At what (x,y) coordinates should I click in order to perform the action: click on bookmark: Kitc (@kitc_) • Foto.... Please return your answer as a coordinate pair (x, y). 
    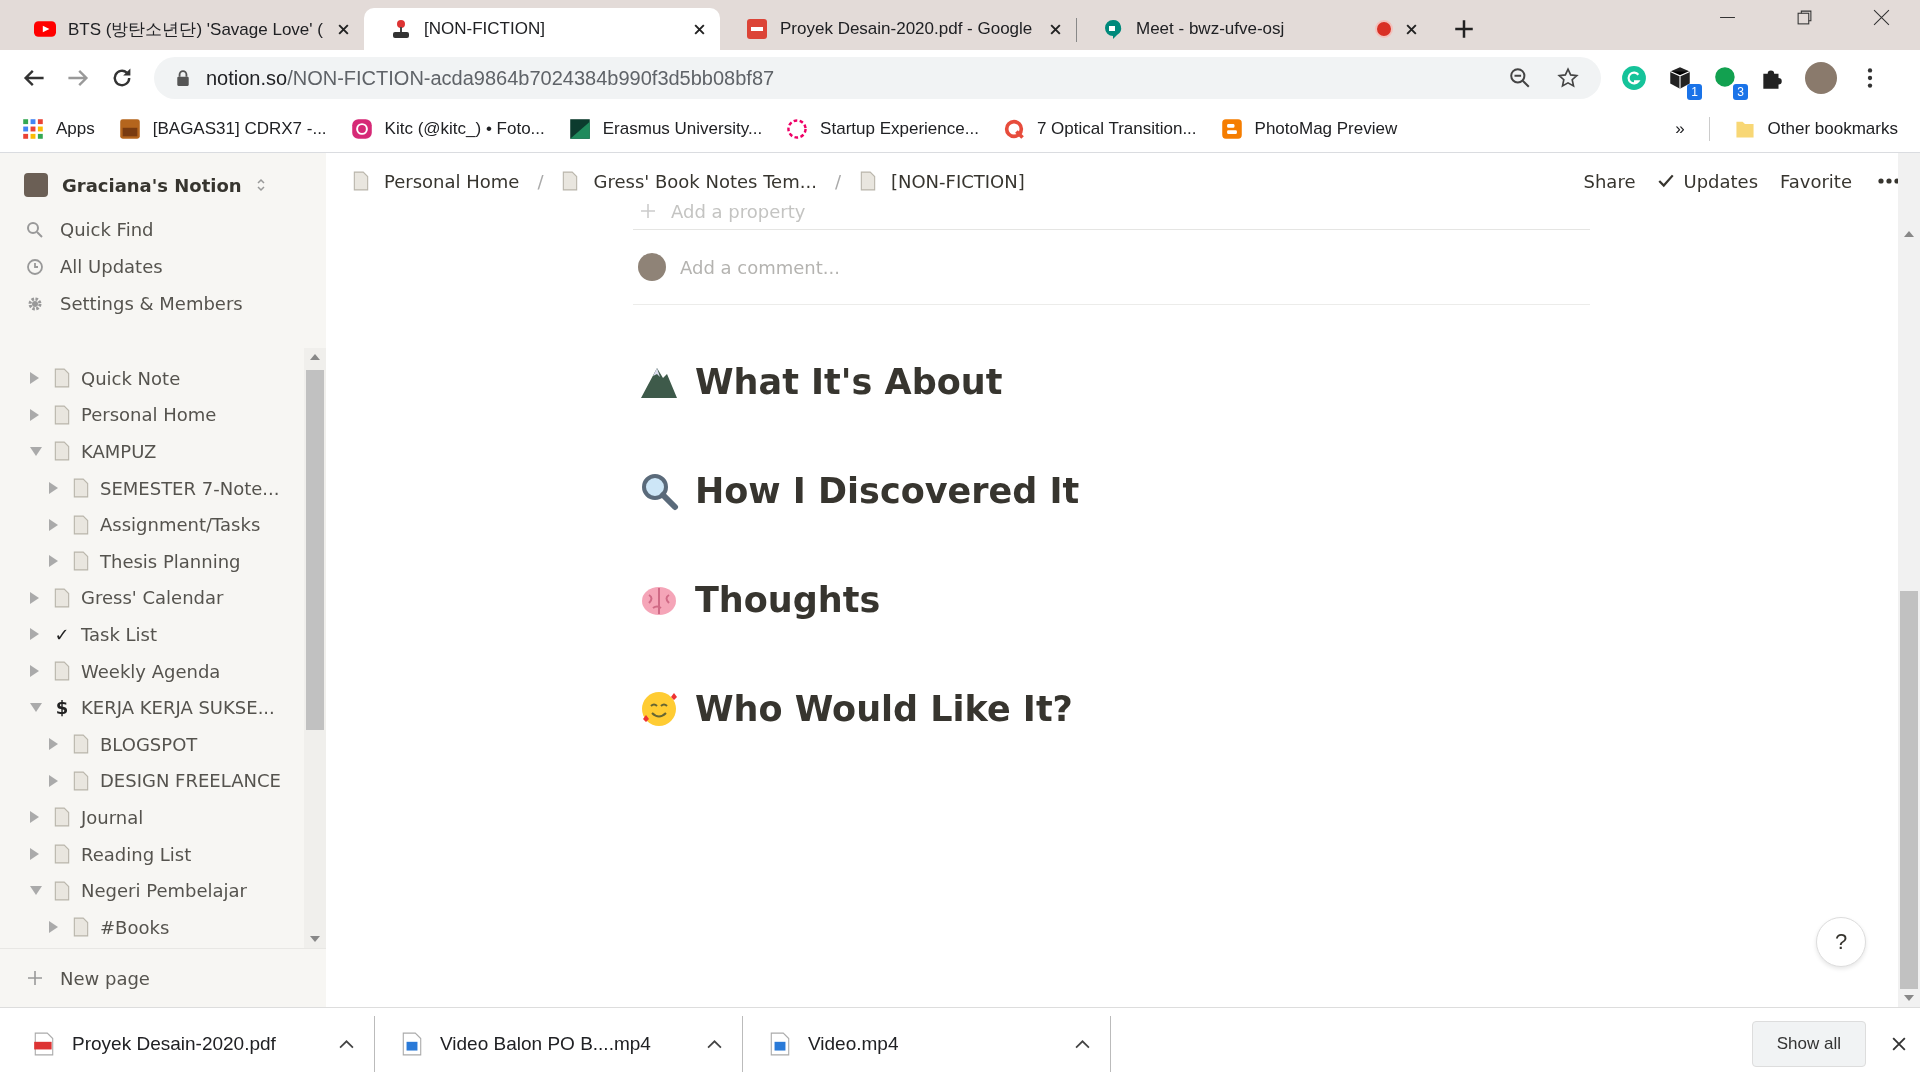
    Looking at the image, I should click on (447, 129).